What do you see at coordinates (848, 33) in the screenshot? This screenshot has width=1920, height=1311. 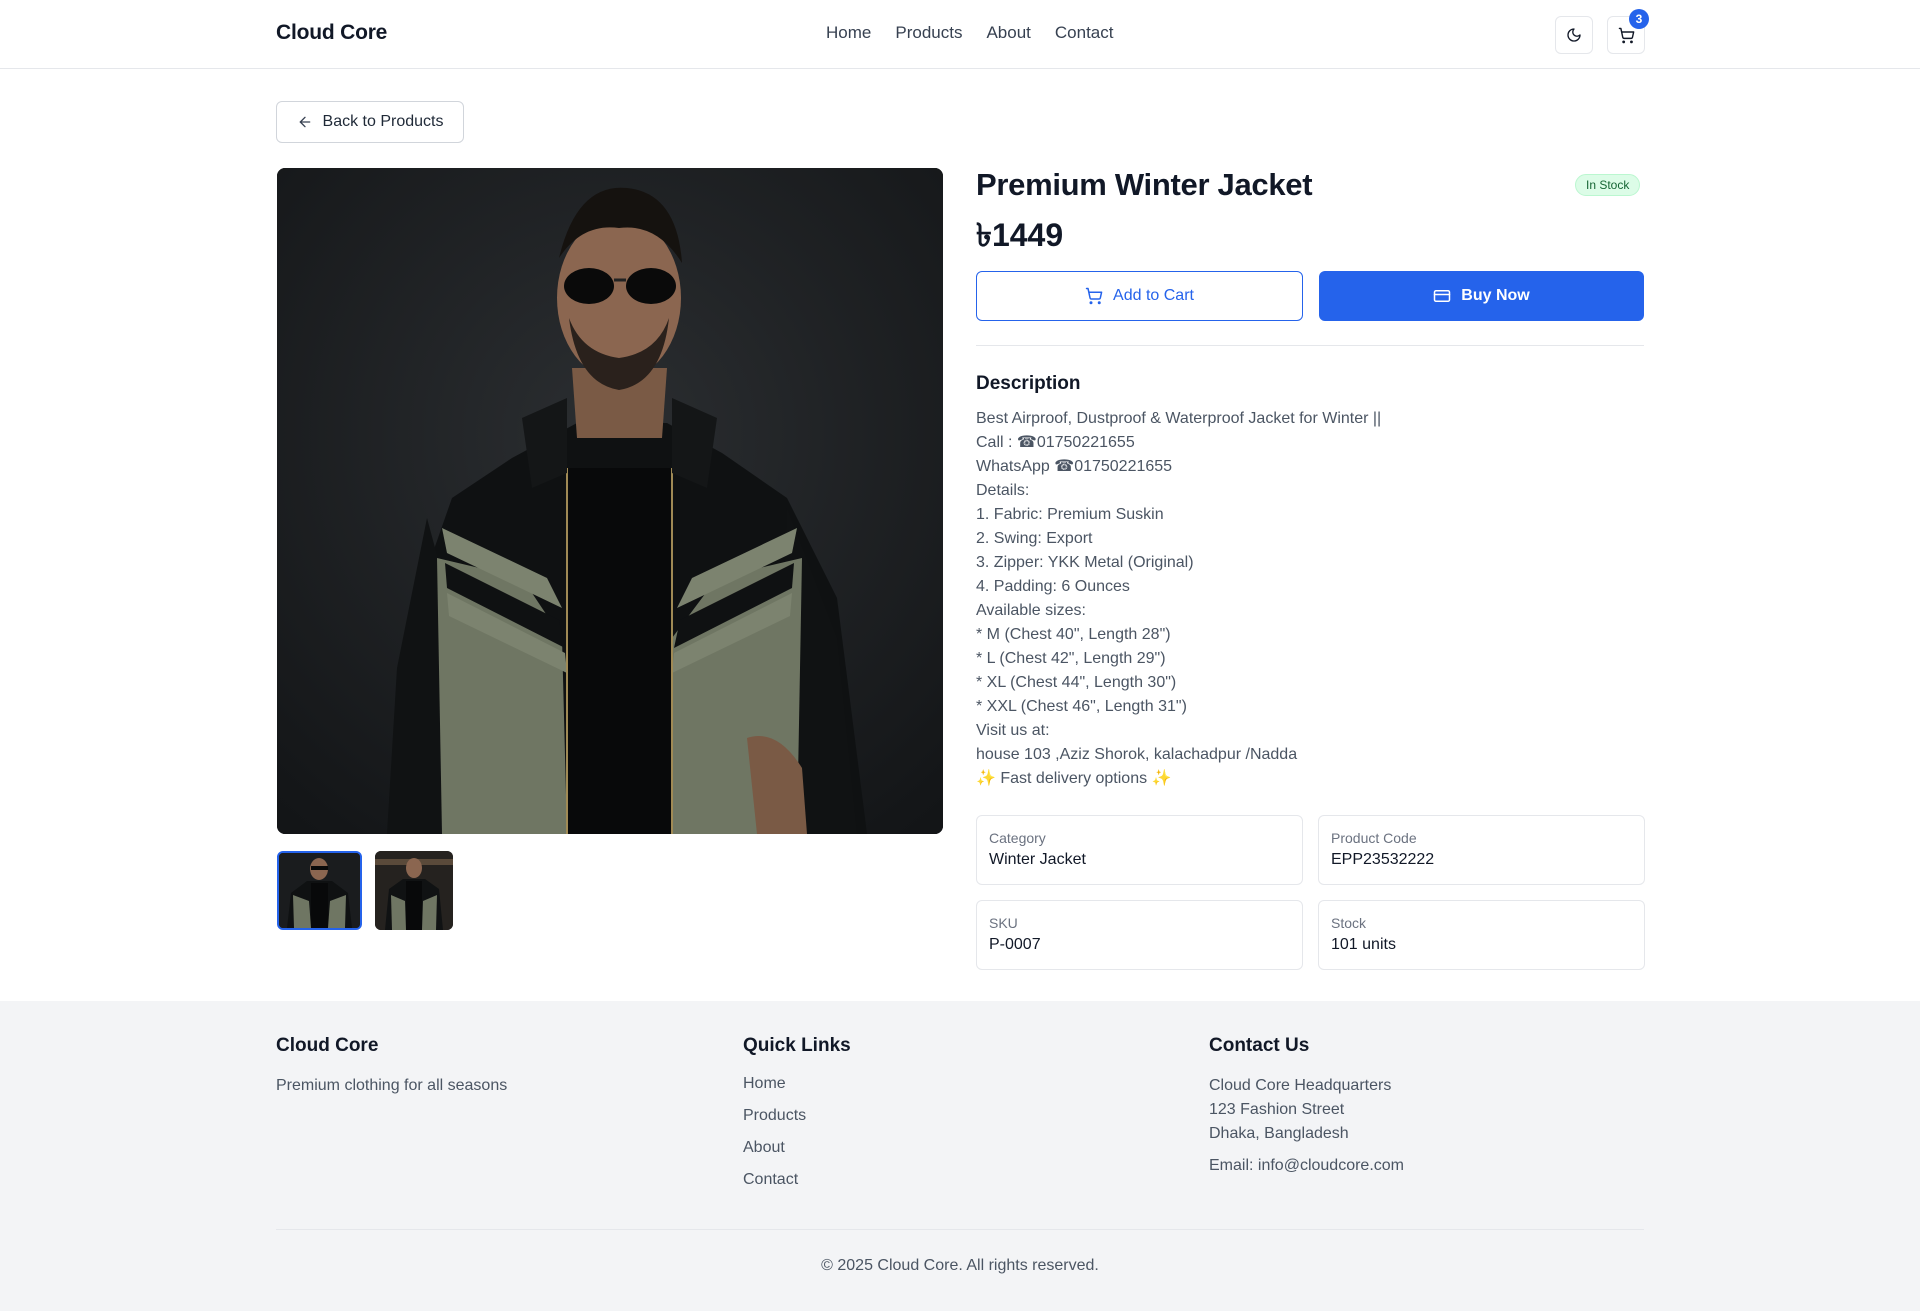 I see `nav-home: Home` at bounding box center [848, 33].